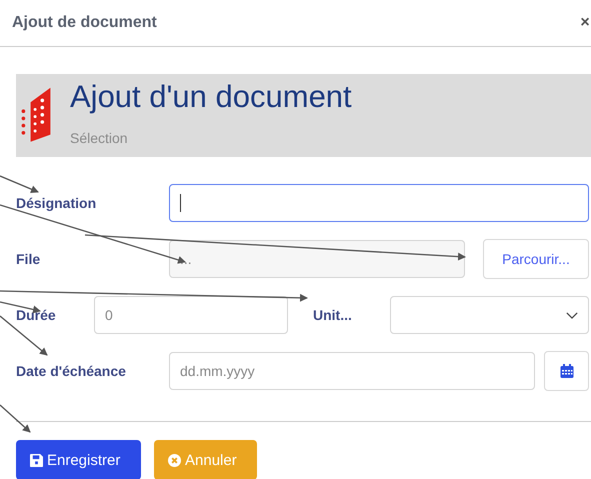 The width and height of the screenshot is (591, 479). Describe the element at coordinates (78, 459) in the screenshot. I see `save-button: Enregistrer` at that location.